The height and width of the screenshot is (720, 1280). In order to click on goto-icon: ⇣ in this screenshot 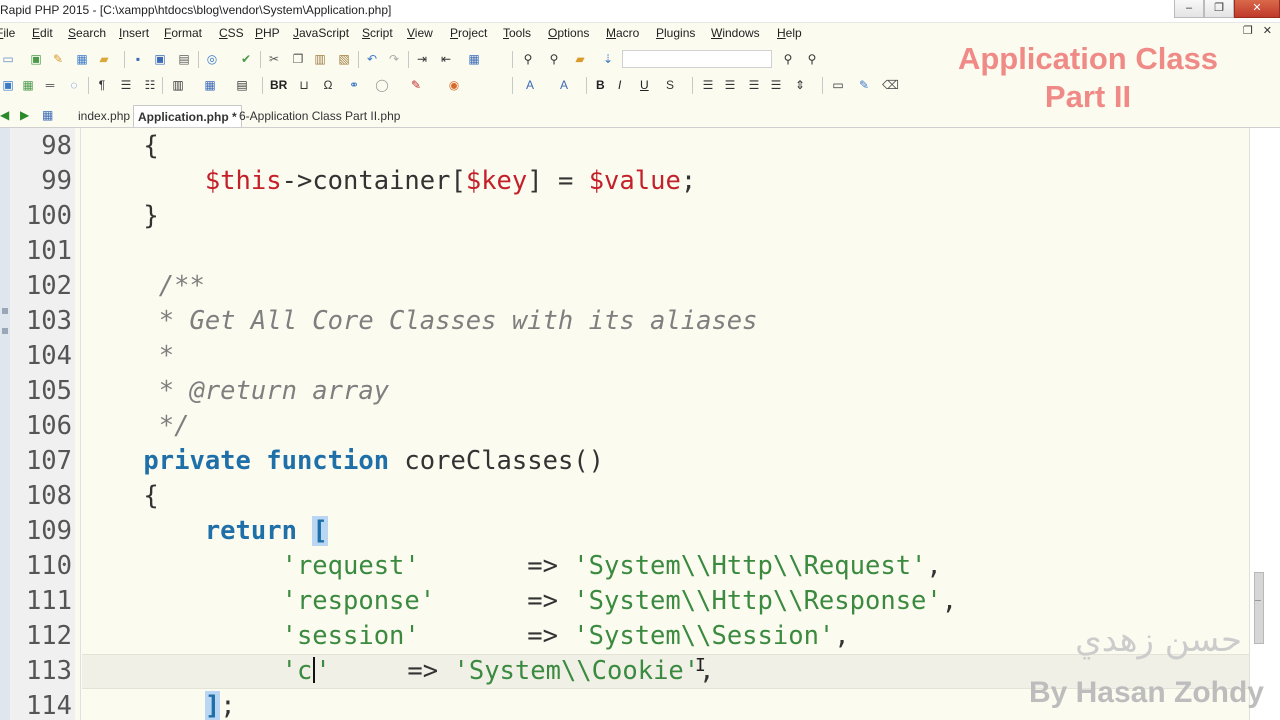, I will do `click(608, 59)`.